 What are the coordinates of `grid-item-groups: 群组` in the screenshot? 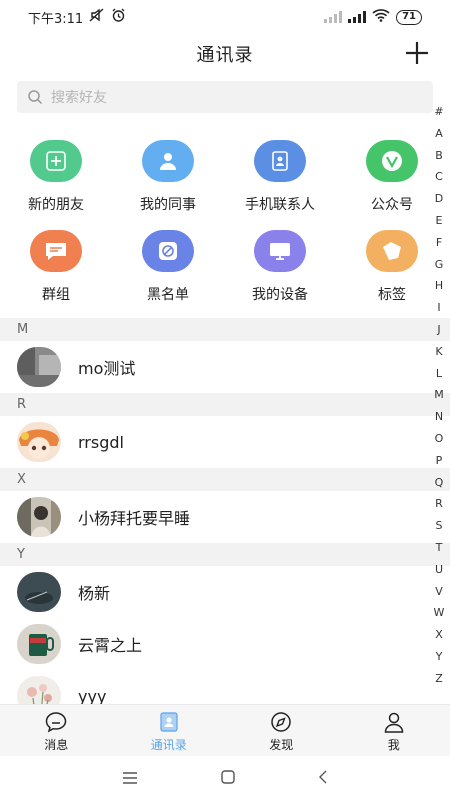 It's located at (56, 275).